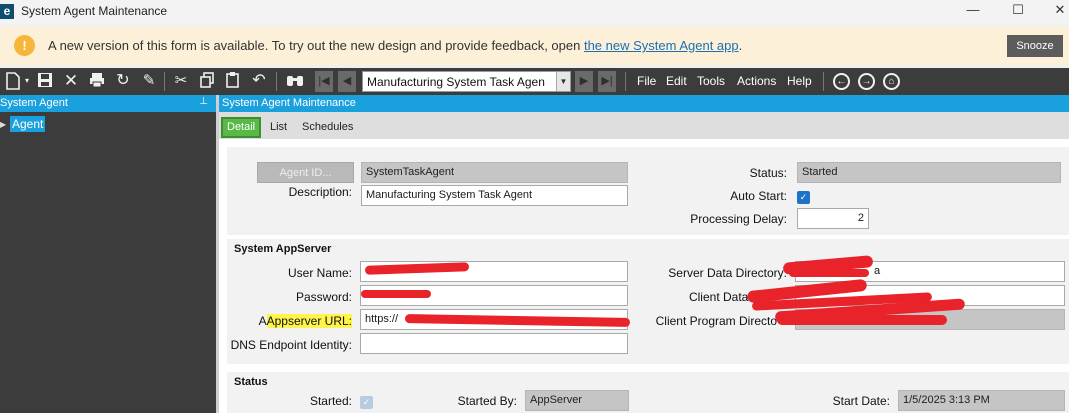 The height and width of the screenshot is (413, 1069). Describe the element at coordinates (577, 400) in the screenshot. I see `started-by-field: AppServer` at that location.